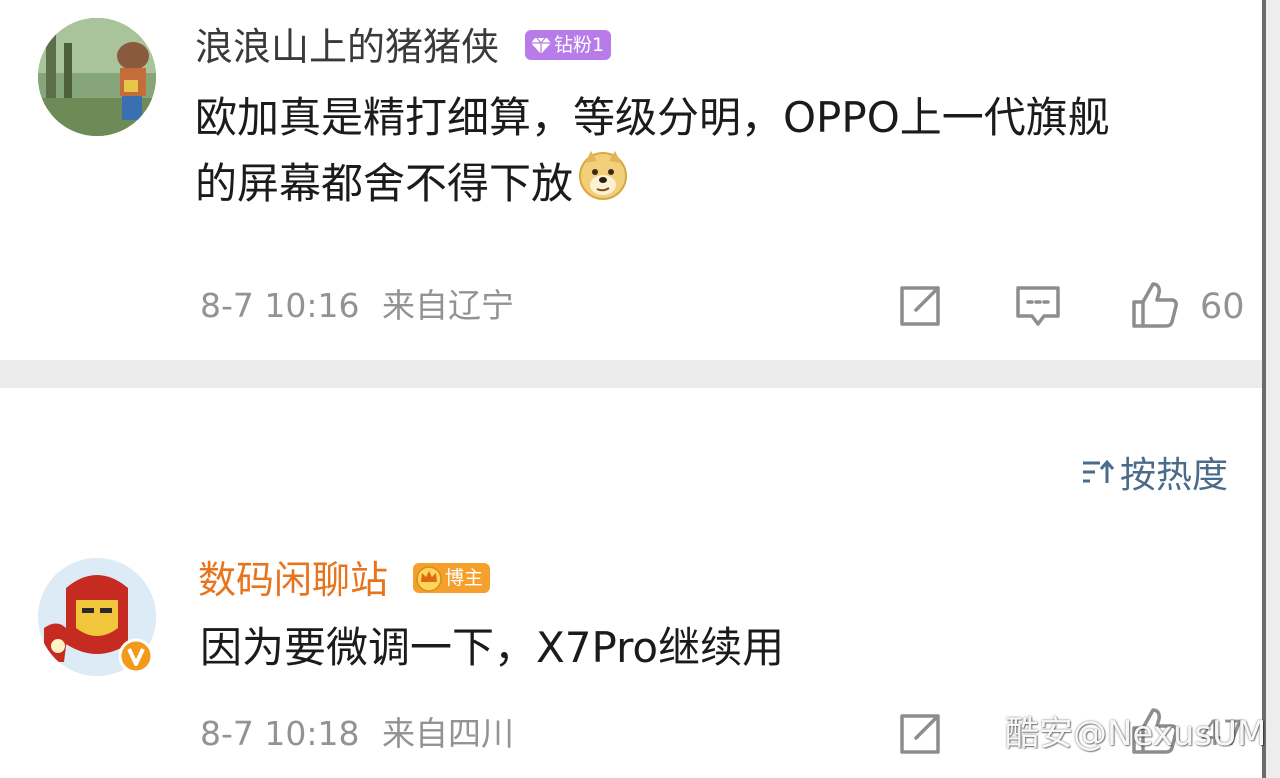  I want to click on like-button, so click(1154, 304).